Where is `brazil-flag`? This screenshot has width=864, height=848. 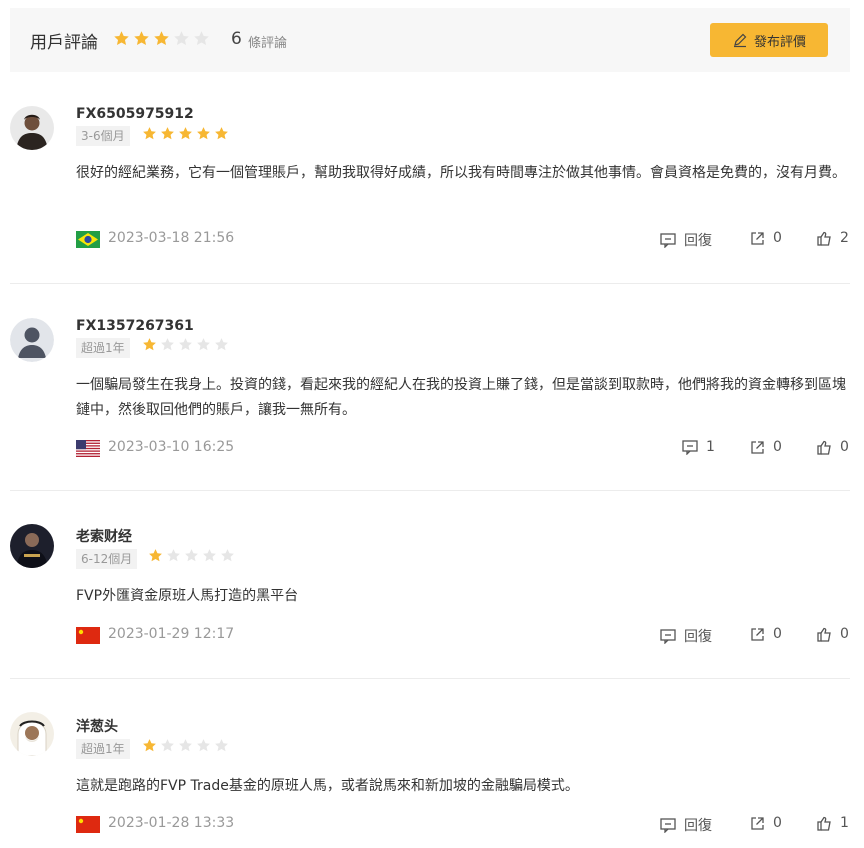
brazil-flag is located at coordinates (88, 239).